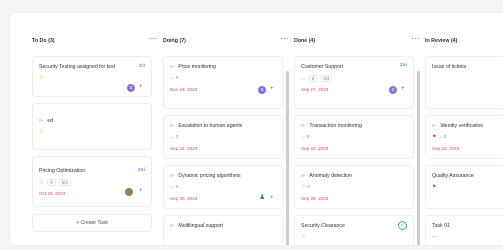 This screenshot has height=250, width=503. What do you see at coordinates (184, 198) in the screenshot?
I see `due-date: Sep 30, 2023` at bounding box center [184, 198].